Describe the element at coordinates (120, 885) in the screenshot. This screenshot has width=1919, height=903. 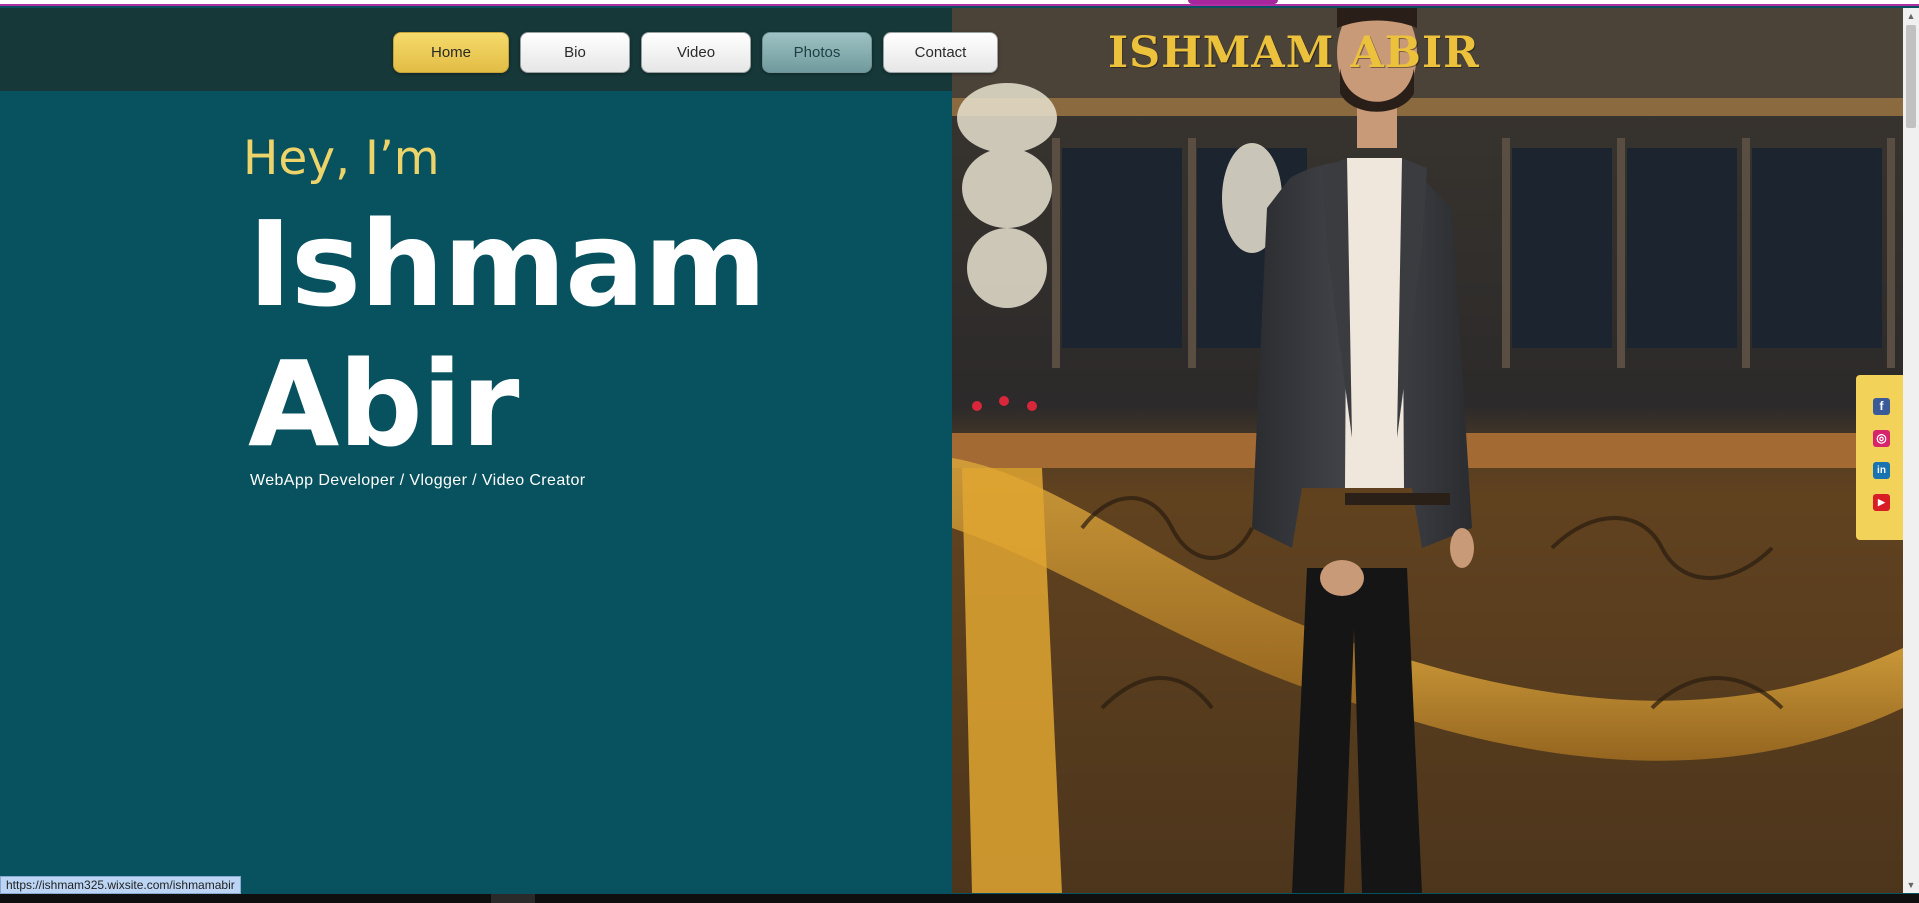
I see `browser-status-url: https://ishmam325.wixsite.com/ishmamabir` at that location.